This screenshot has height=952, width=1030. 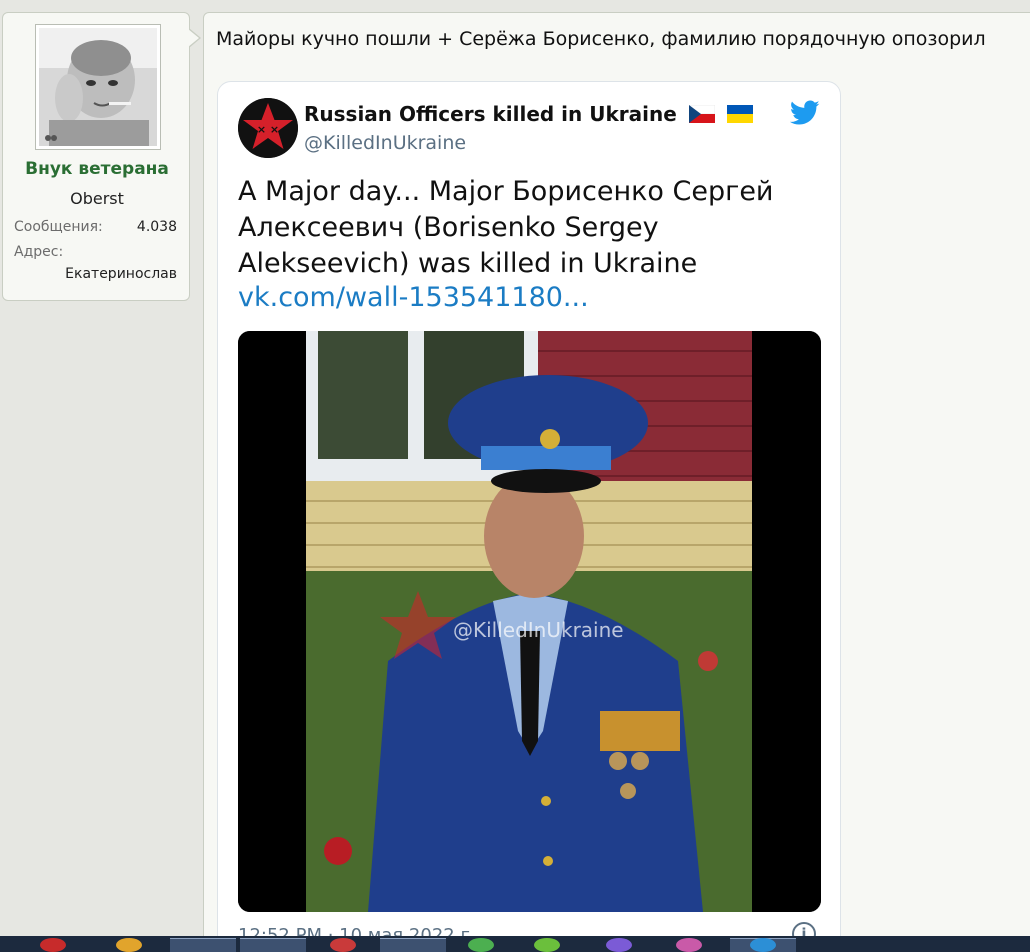 I want to click on photo-watermark: @KilledInUkraine, so click(x=538, y=630).